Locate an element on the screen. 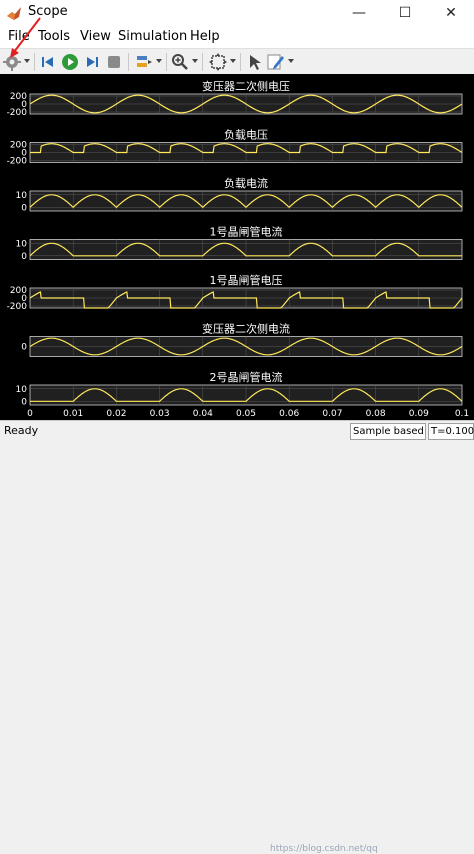 The image size is (474, 854). rewind-icon is located at coordinates (48, 62).